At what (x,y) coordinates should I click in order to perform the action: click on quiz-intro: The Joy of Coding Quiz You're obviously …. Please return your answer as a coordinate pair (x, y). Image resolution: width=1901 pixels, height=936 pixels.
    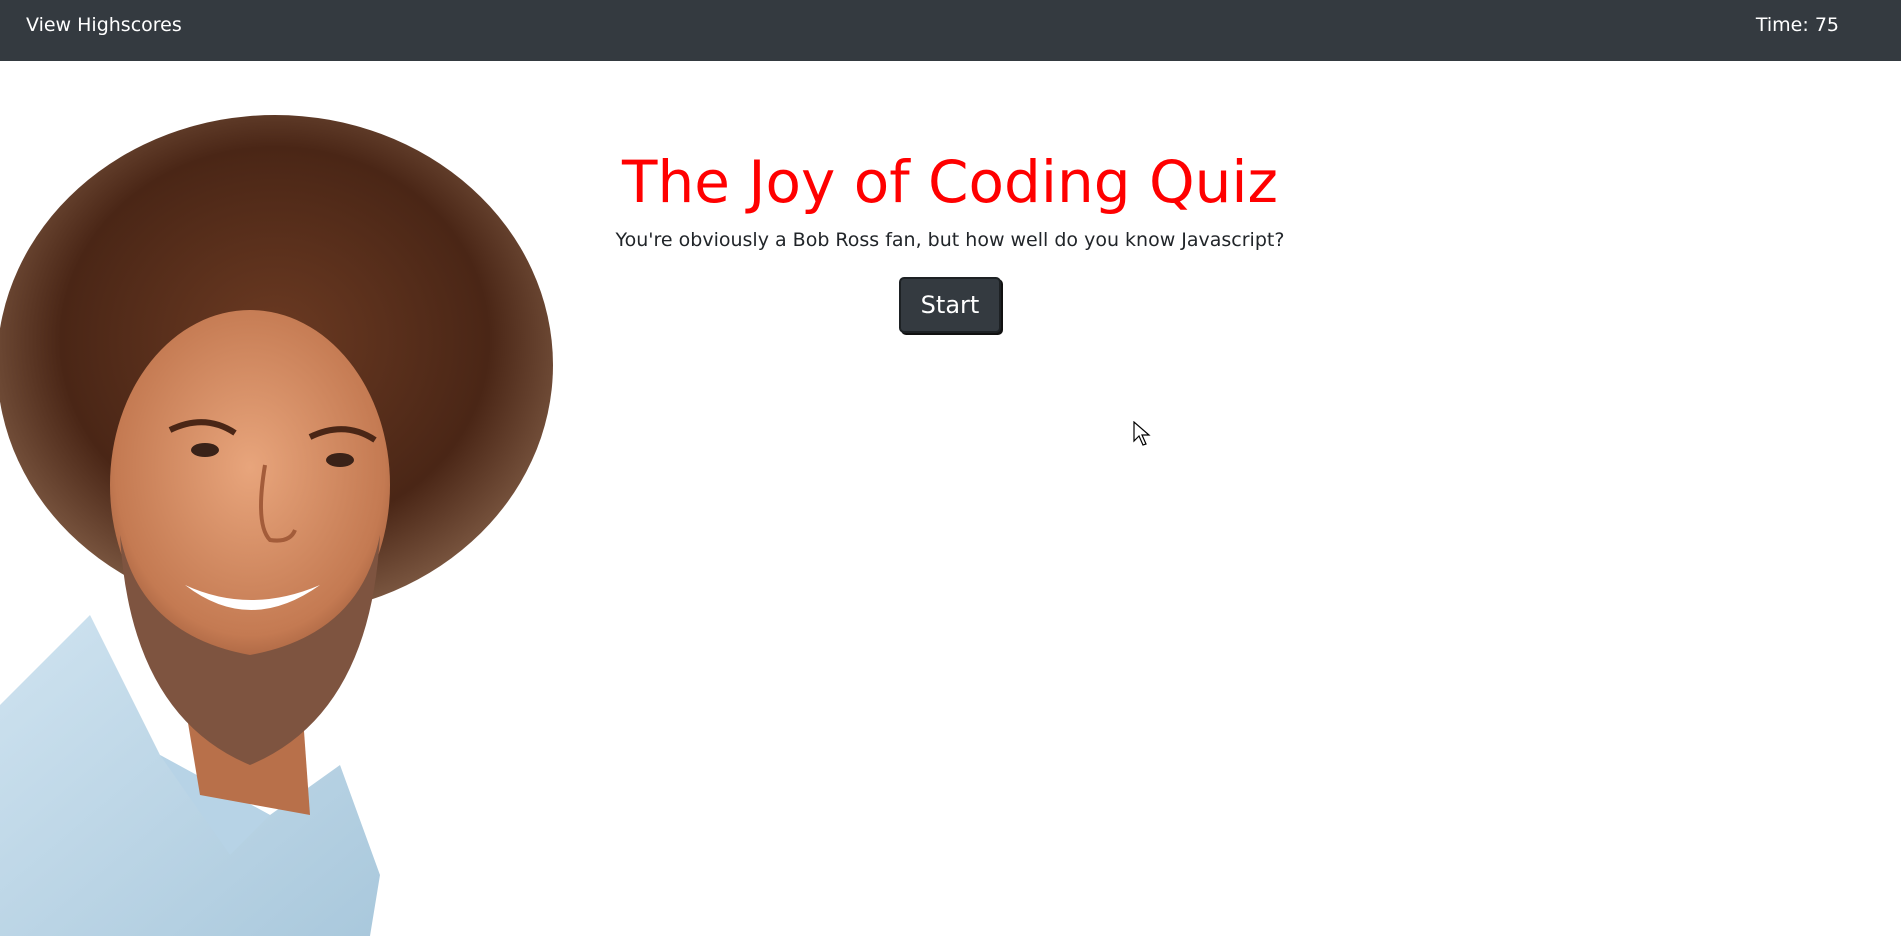
    Looking at the image, I should click on (950, 197).